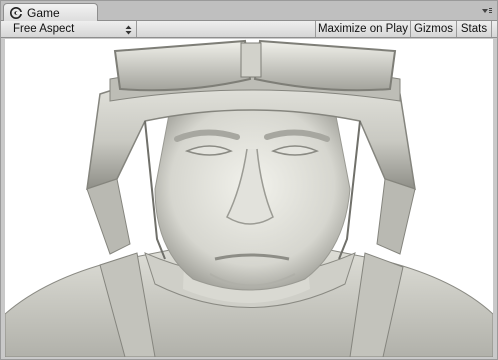  I want to click on stats-button: Stats, so click(474, 29).